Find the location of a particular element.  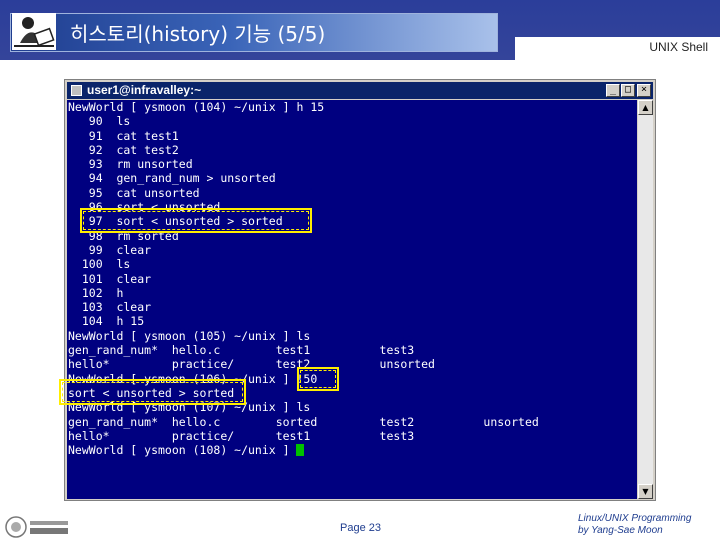

page-number: Page 23 is located at coordinates (360, 528).